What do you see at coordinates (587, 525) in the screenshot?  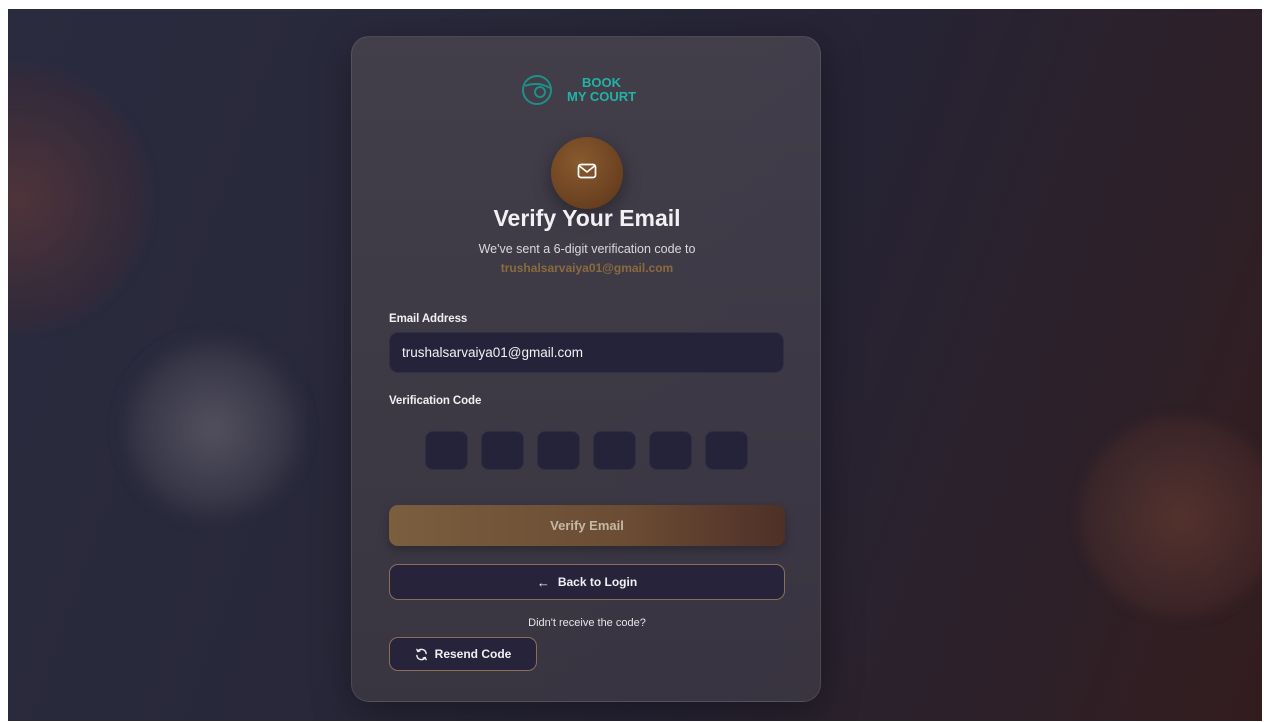 I see `verify-email-button: Verify Email` at bounding box center [587, 525].